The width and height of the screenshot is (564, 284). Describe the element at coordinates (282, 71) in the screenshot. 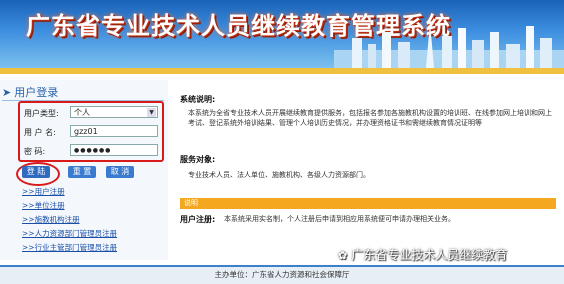

I see `header-accent-strip` at that location.